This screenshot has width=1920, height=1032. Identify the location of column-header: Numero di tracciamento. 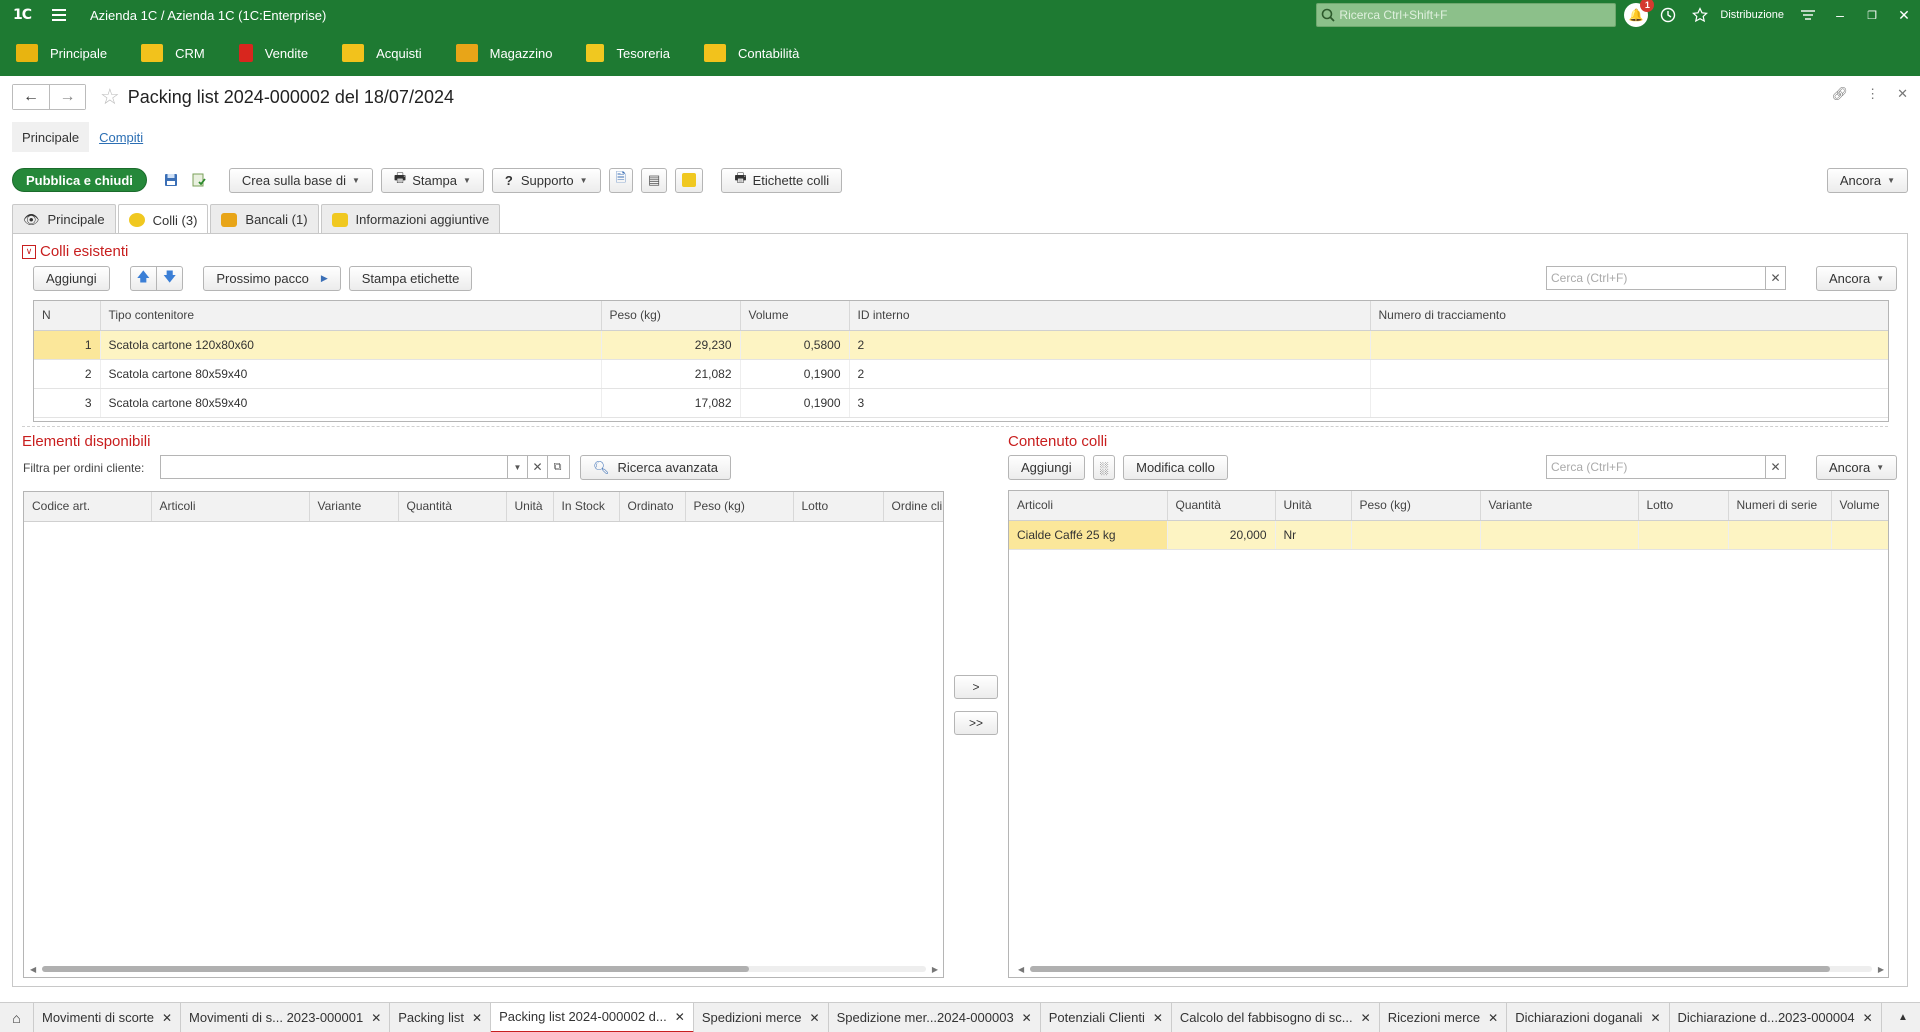
(1629, 316).